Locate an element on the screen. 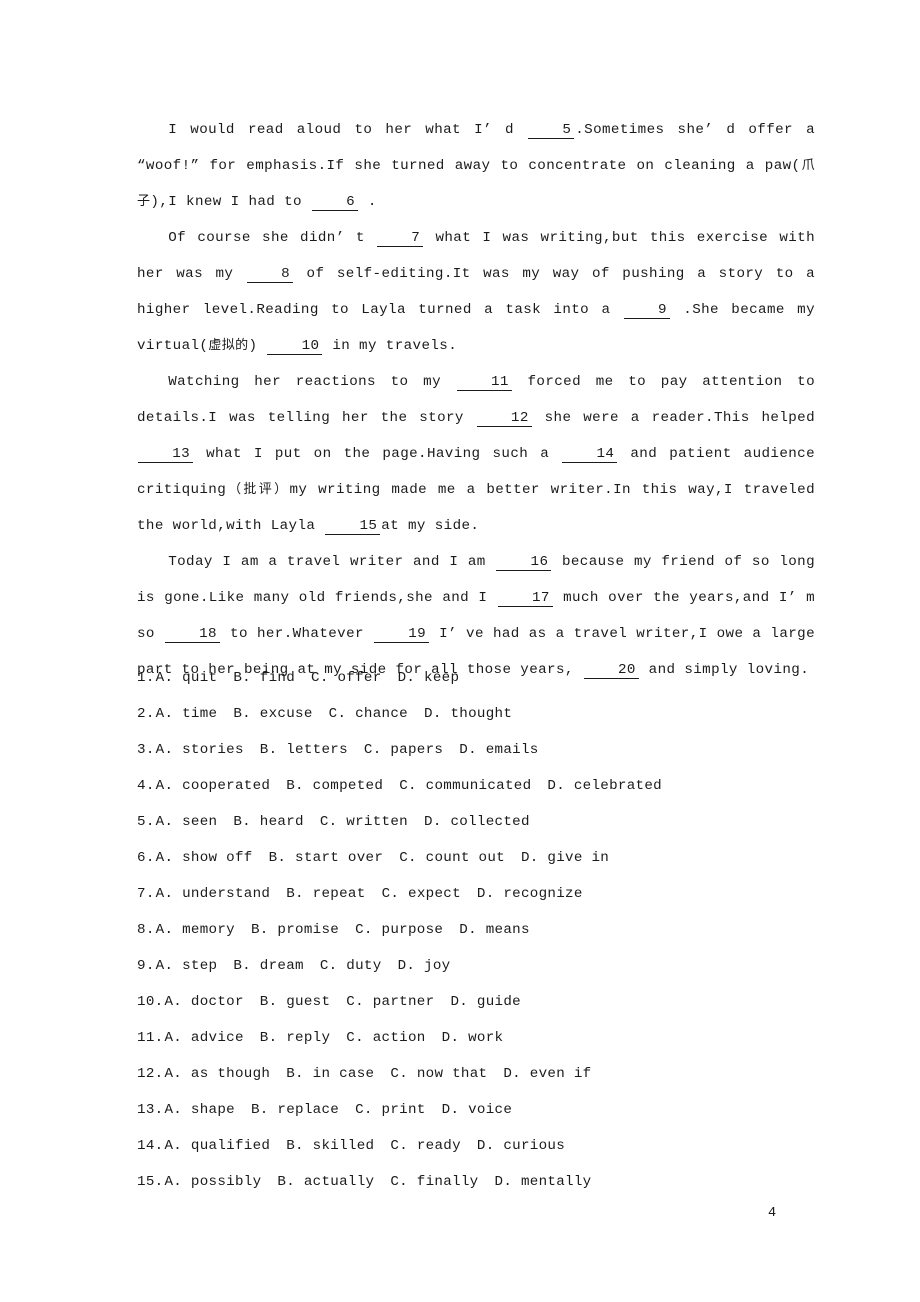 The width and height of the screenshot is (920, 1302). option-choice: C. communicated is located at coordinates (465, 786).